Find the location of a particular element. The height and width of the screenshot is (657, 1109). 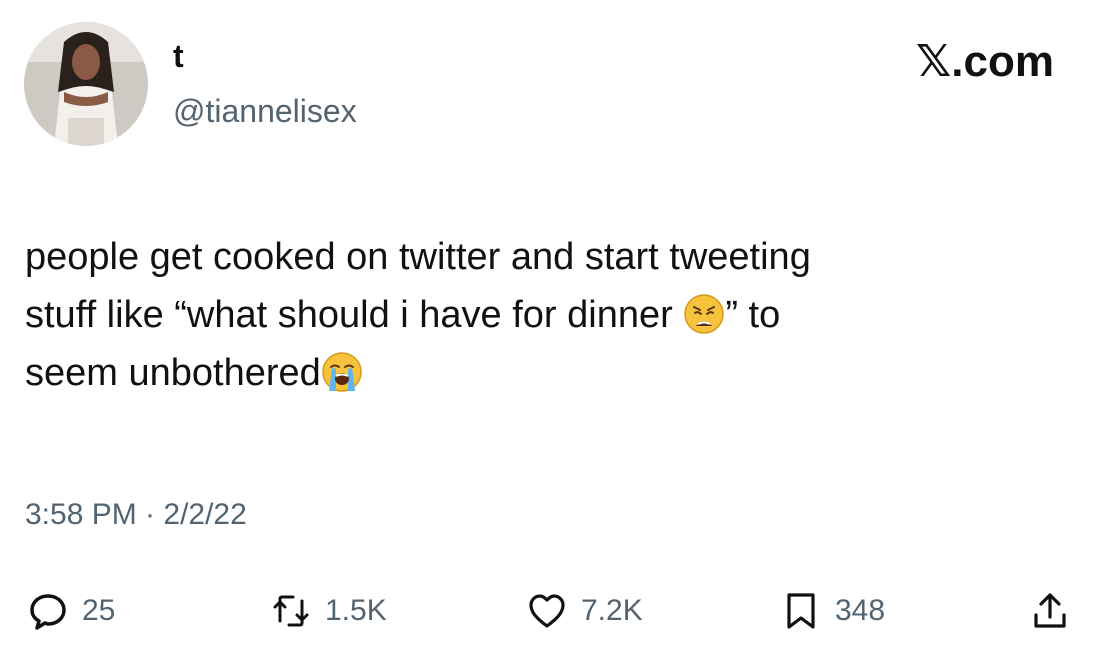

reply-button: 25 is located at coordinates (71, 611).